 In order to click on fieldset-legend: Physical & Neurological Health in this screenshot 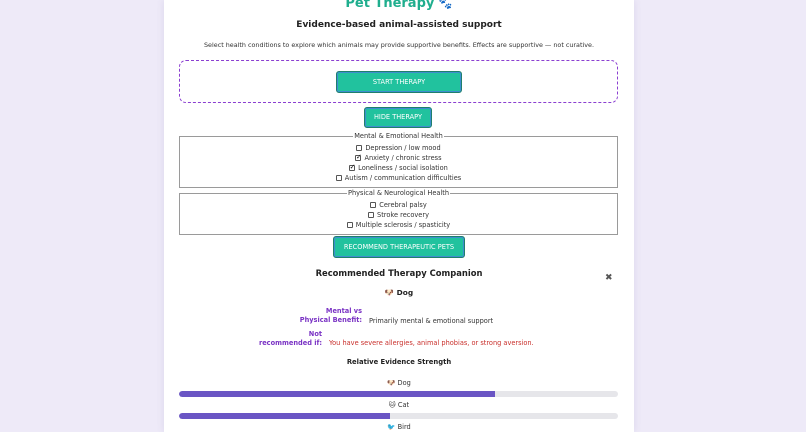, I will do `click(398, 193)`.